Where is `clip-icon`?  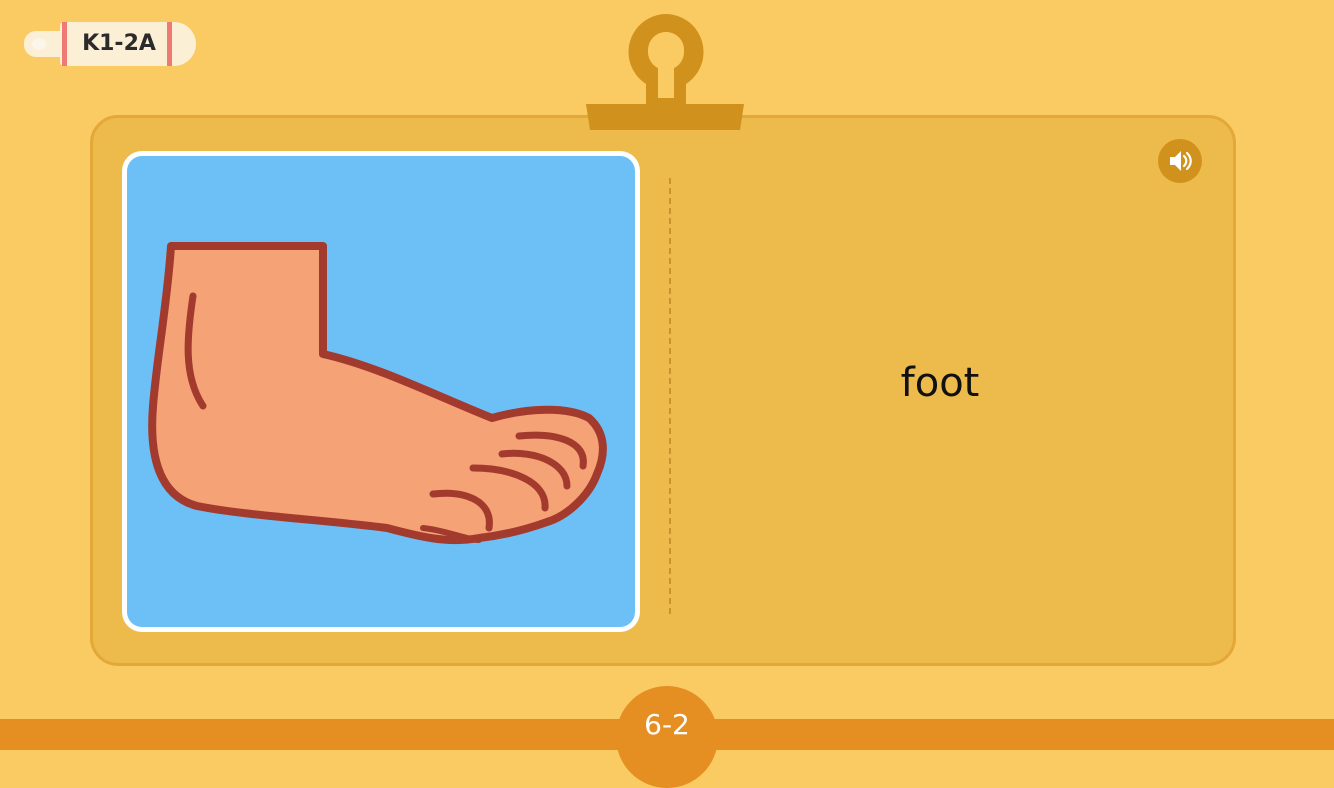 clip-icon is located at coordinates (665, 72).